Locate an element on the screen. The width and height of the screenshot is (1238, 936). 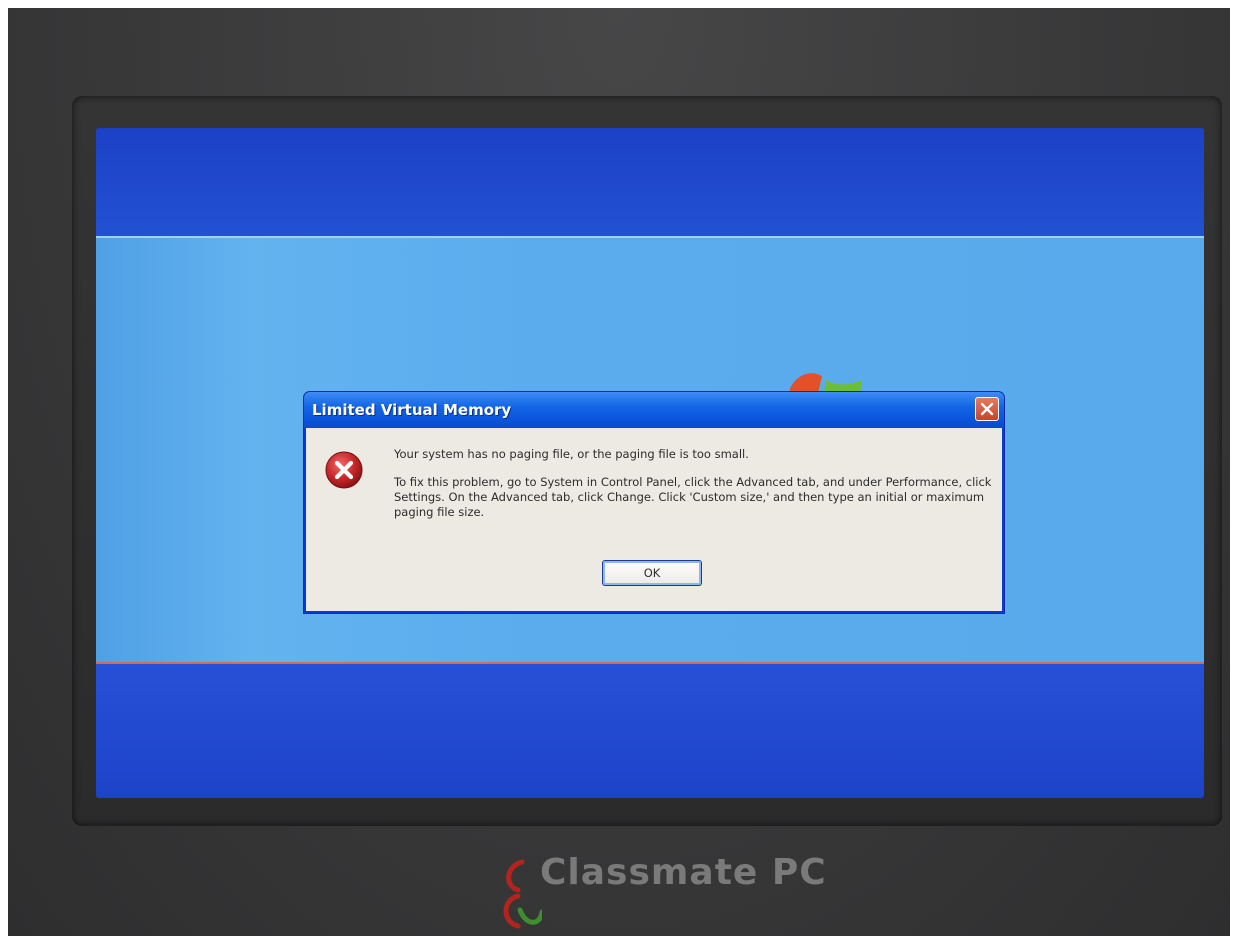
error-icon is located at coordinates (344, 470).